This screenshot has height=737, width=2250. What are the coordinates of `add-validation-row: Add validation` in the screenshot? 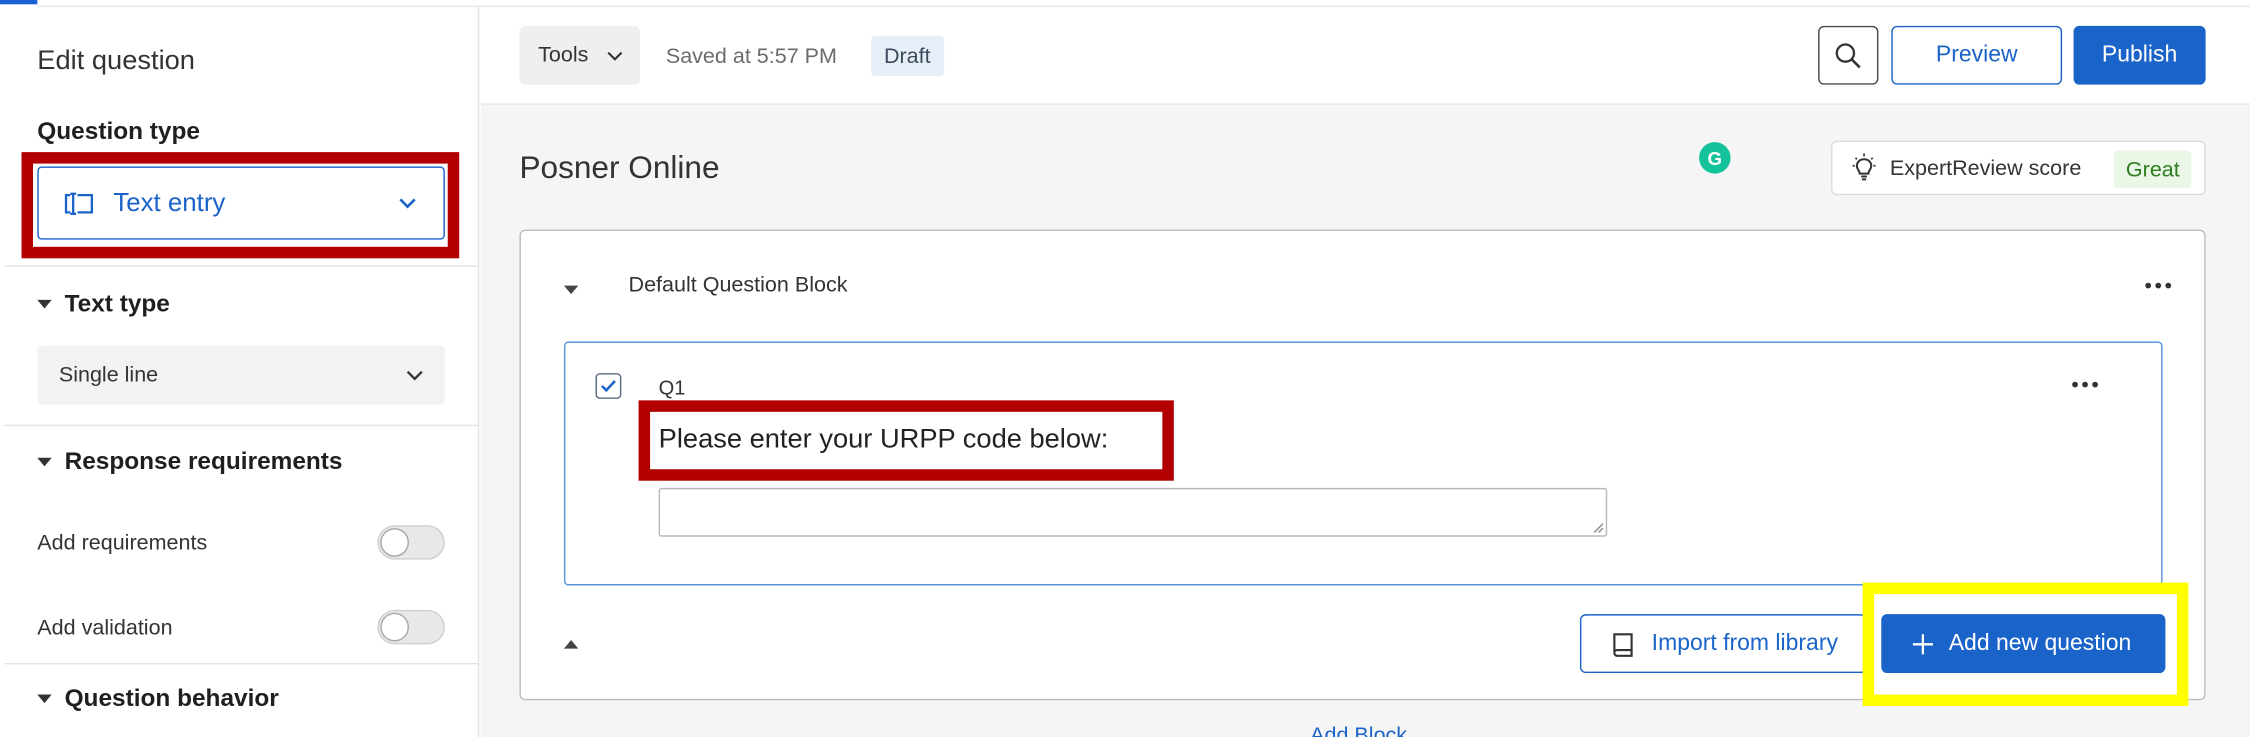 It's located at (241, 626).